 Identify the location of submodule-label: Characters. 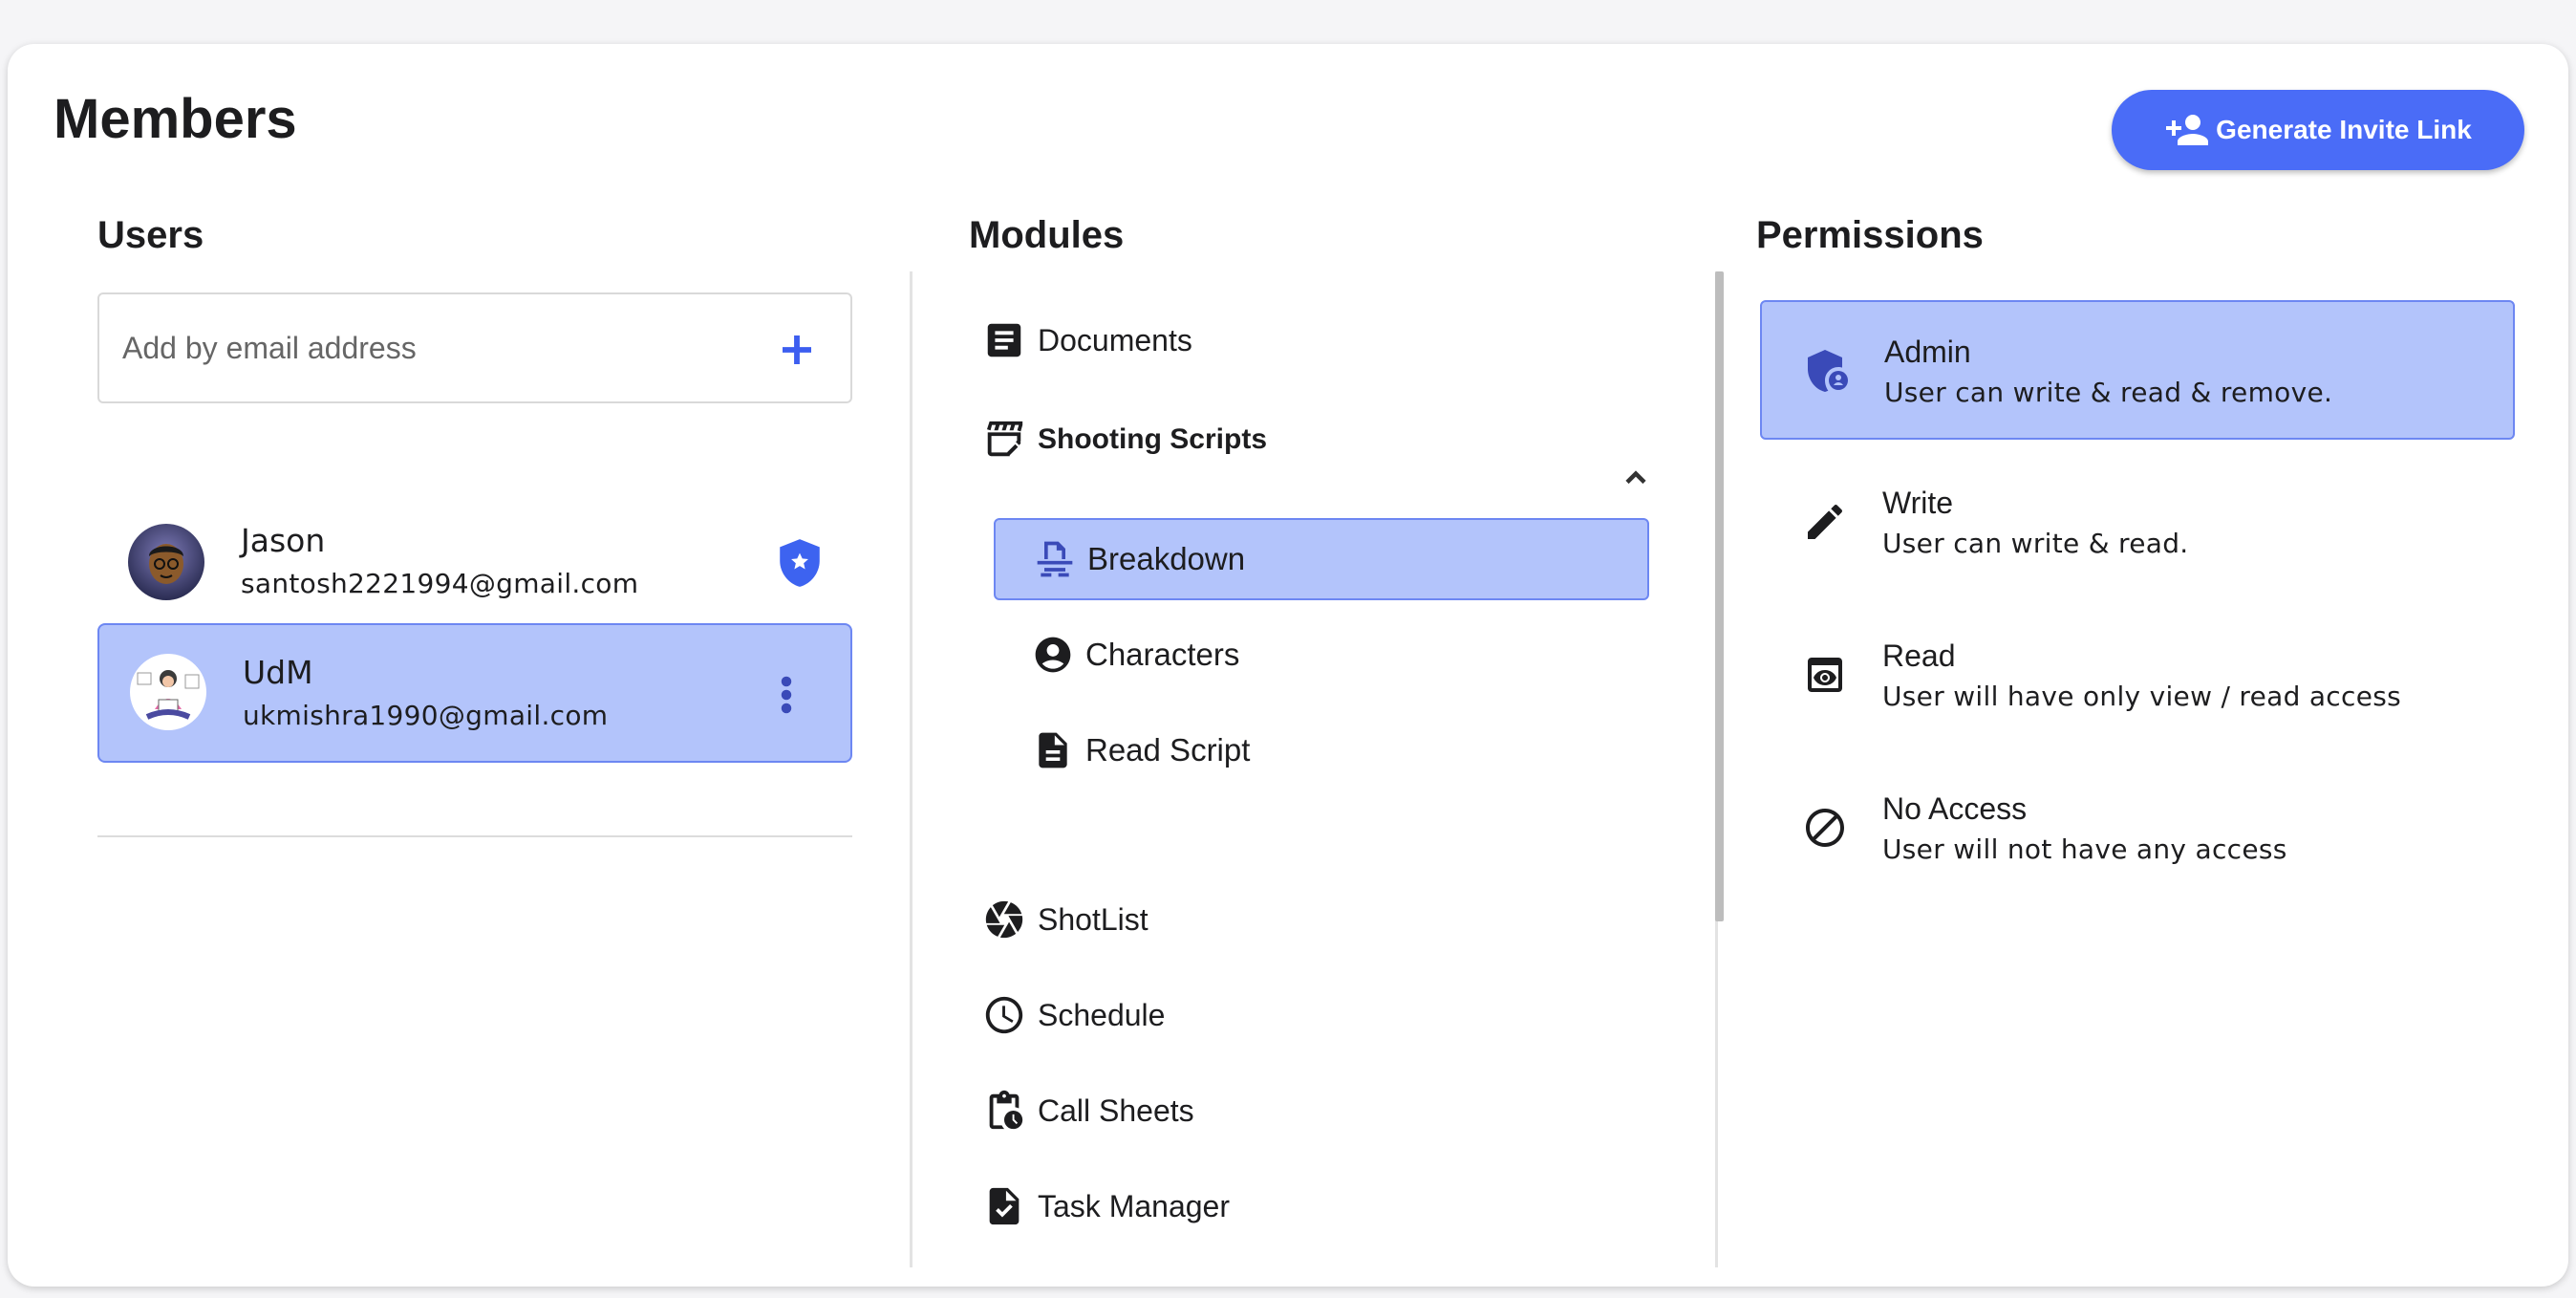
(1162, 654).